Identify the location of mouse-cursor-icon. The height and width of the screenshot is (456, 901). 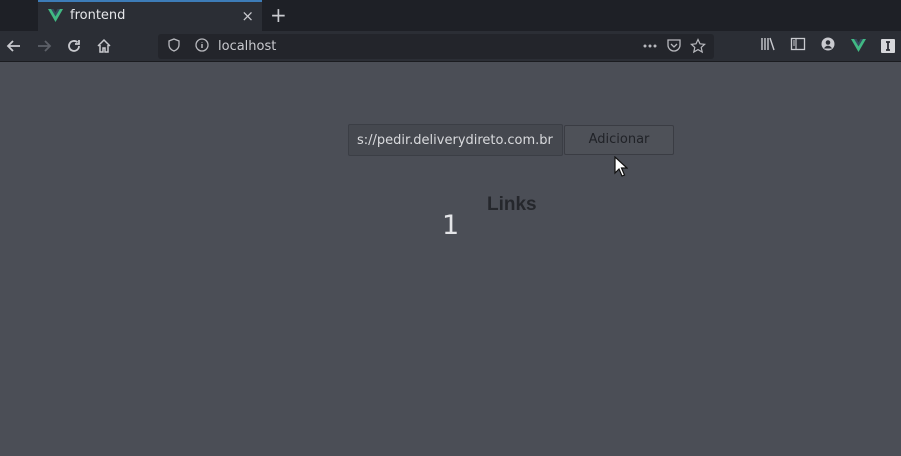
(621, 166).